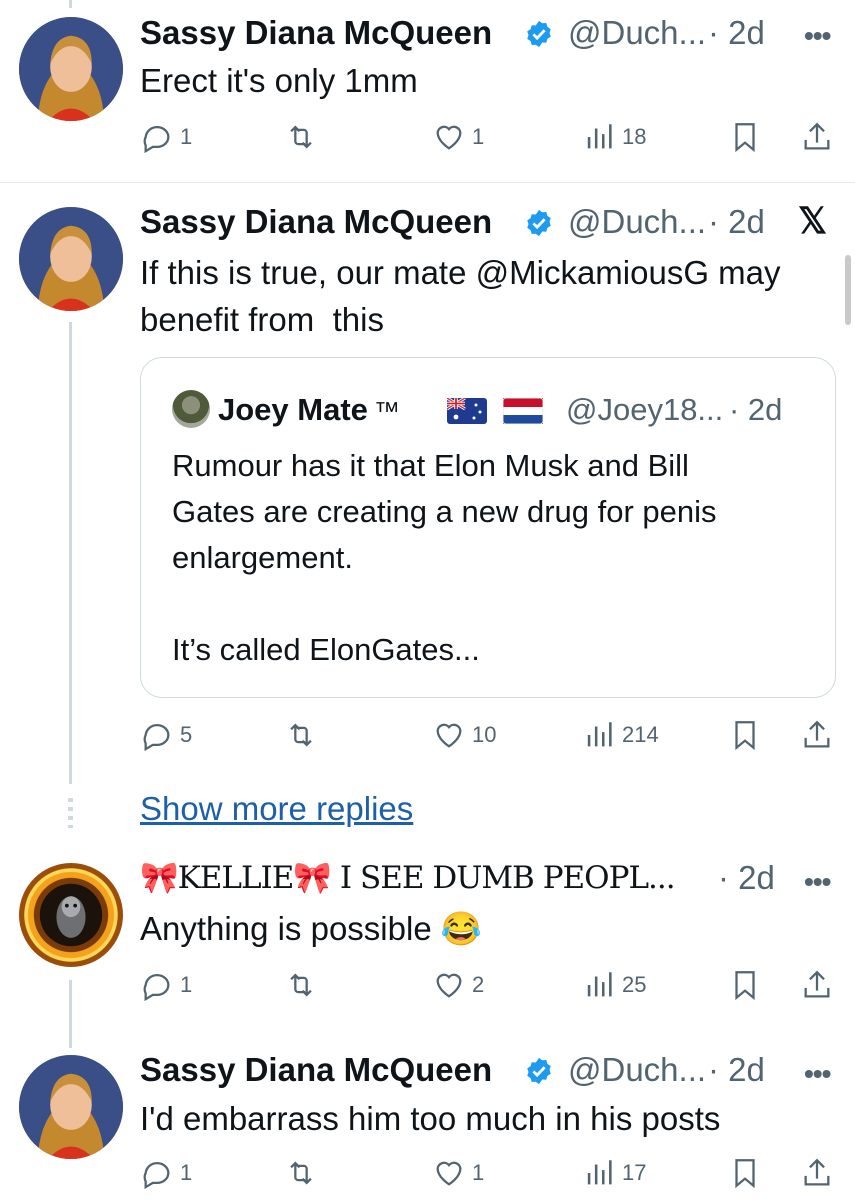 The width and height of the screenshot is (855, 1200). Describe the element at coordinates (467, 411) in the screenshot. I see `australia-flag-icon` at that location.